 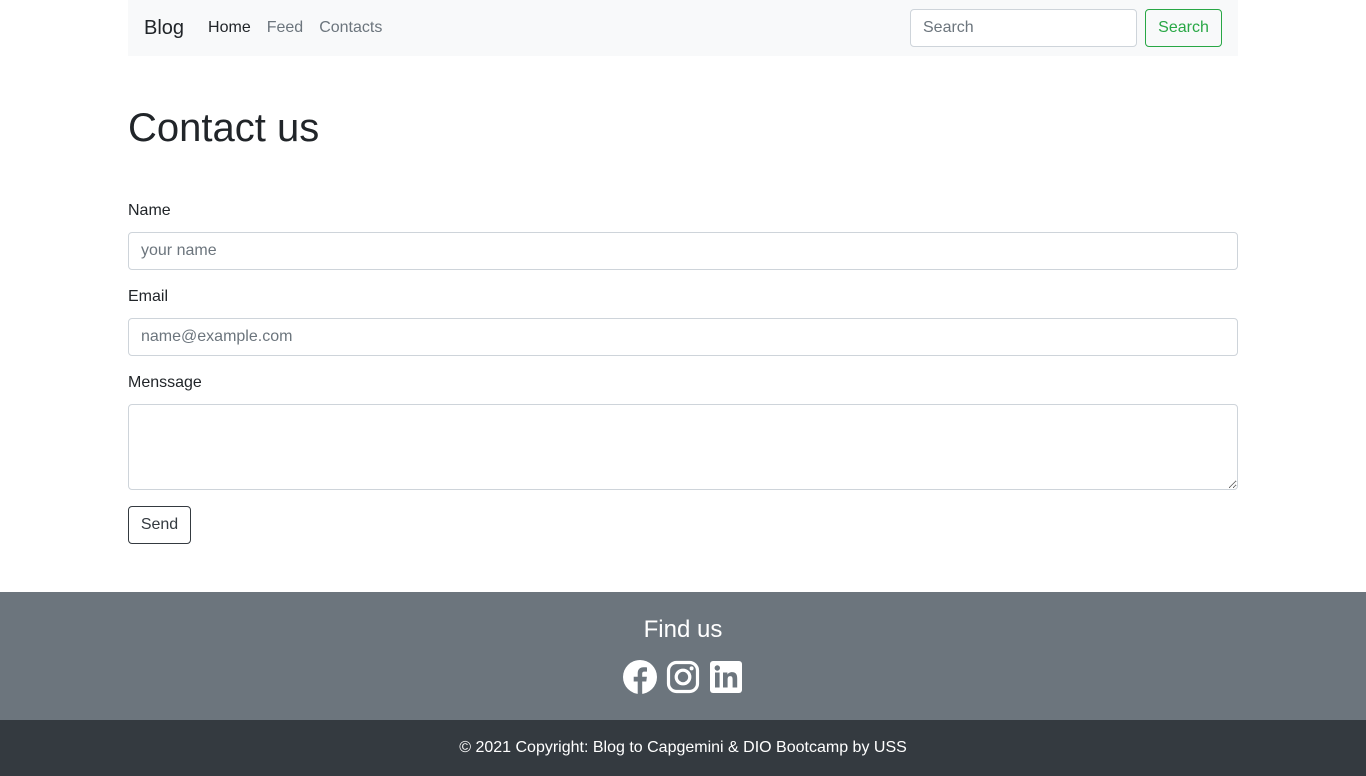 What do you see at coordinates (285, 28) in the screenshot?
I see `nav-link-feed: Feed` at bounding box center [285, 28].